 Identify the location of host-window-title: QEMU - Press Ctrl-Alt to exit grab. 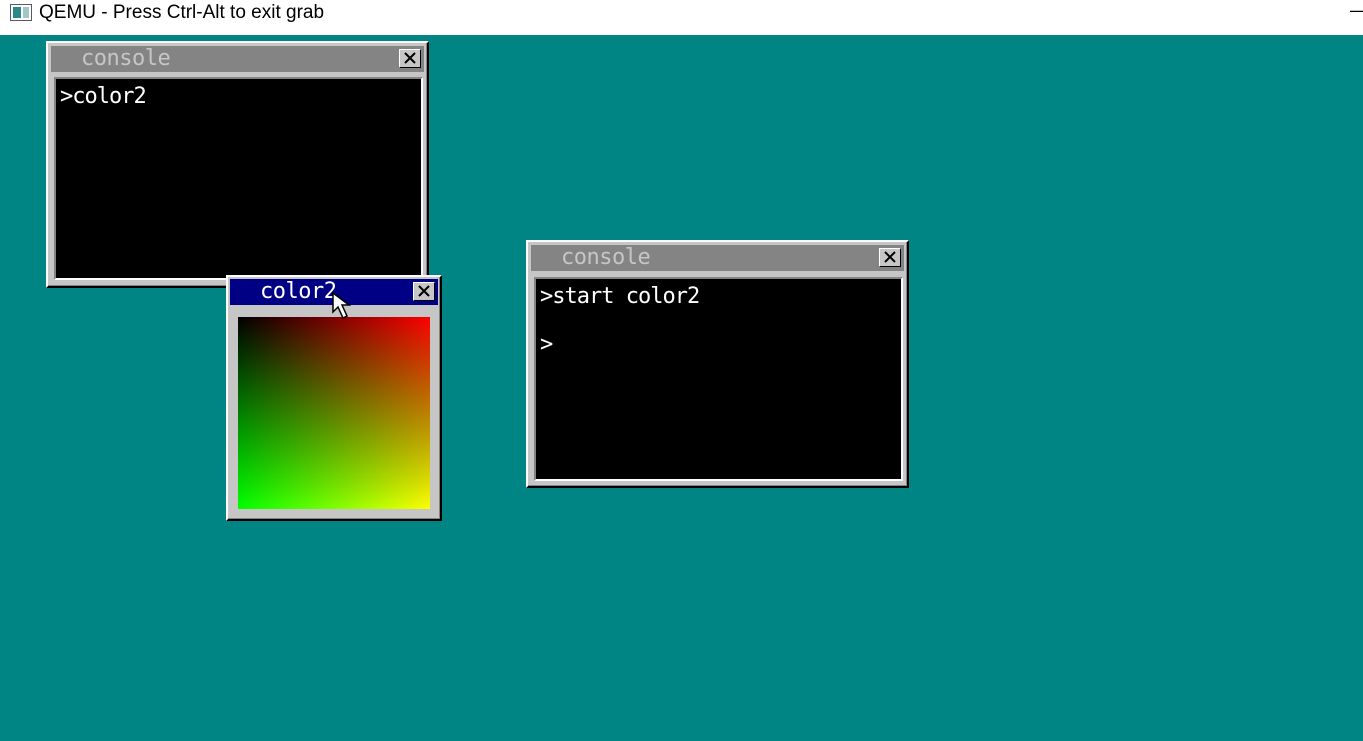
(182, 12).